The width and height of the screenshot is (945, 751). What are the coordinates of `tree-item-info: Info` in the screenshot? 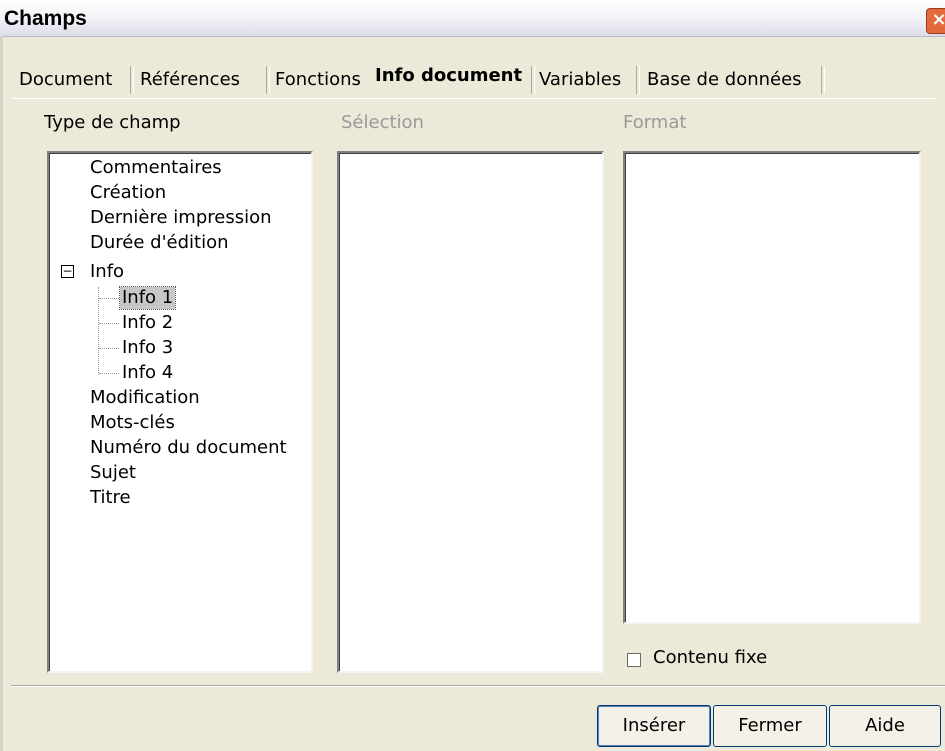 It's located at (107, 272).